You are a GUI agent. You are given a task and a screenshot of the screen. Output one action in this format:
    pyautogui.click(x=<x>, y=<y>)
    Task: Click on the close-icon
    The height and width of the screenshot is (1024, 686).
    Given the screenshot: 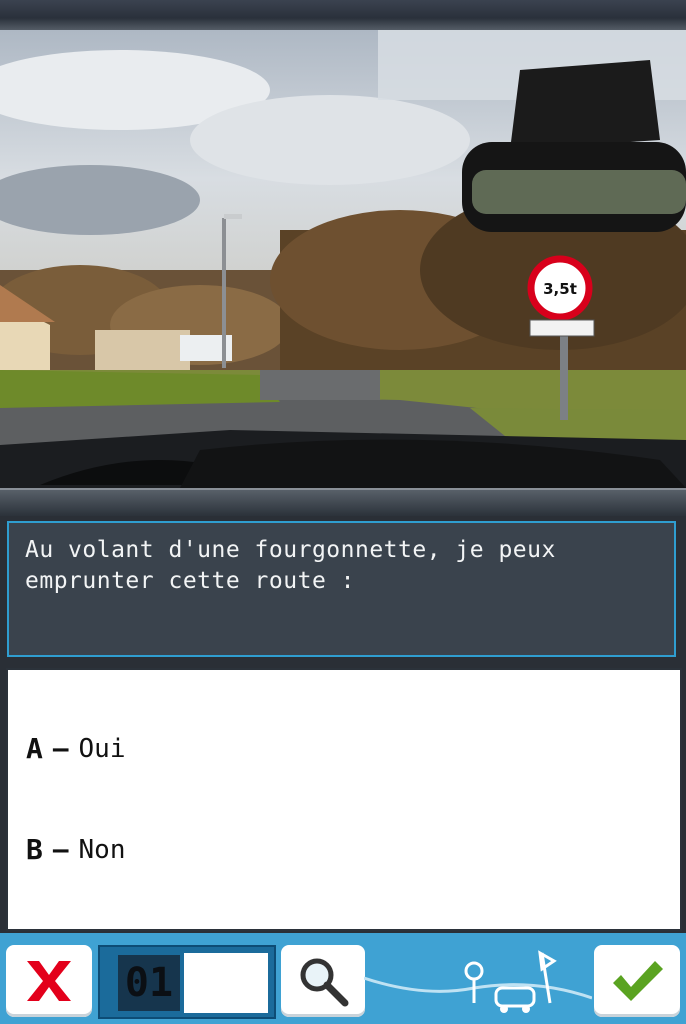 What is the action you would take?
    pyautogui.click(x=49, y=981)
    